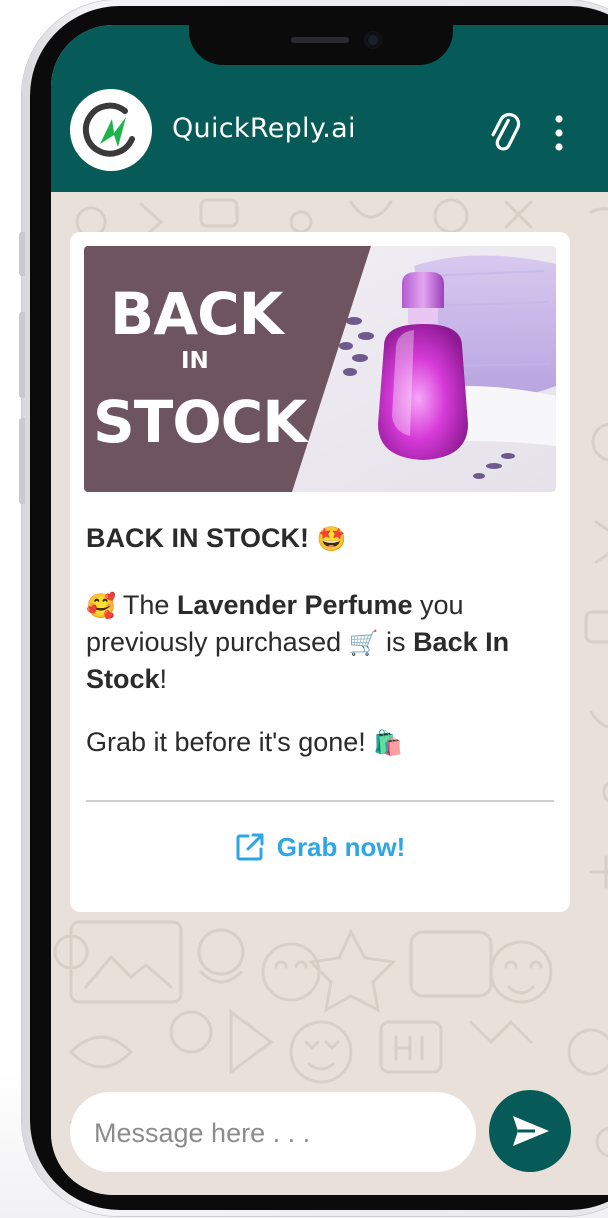 Image resolution: width=608 pixels, height=1218 pixels. I want to click on volume-down-button, so click(22, 461).